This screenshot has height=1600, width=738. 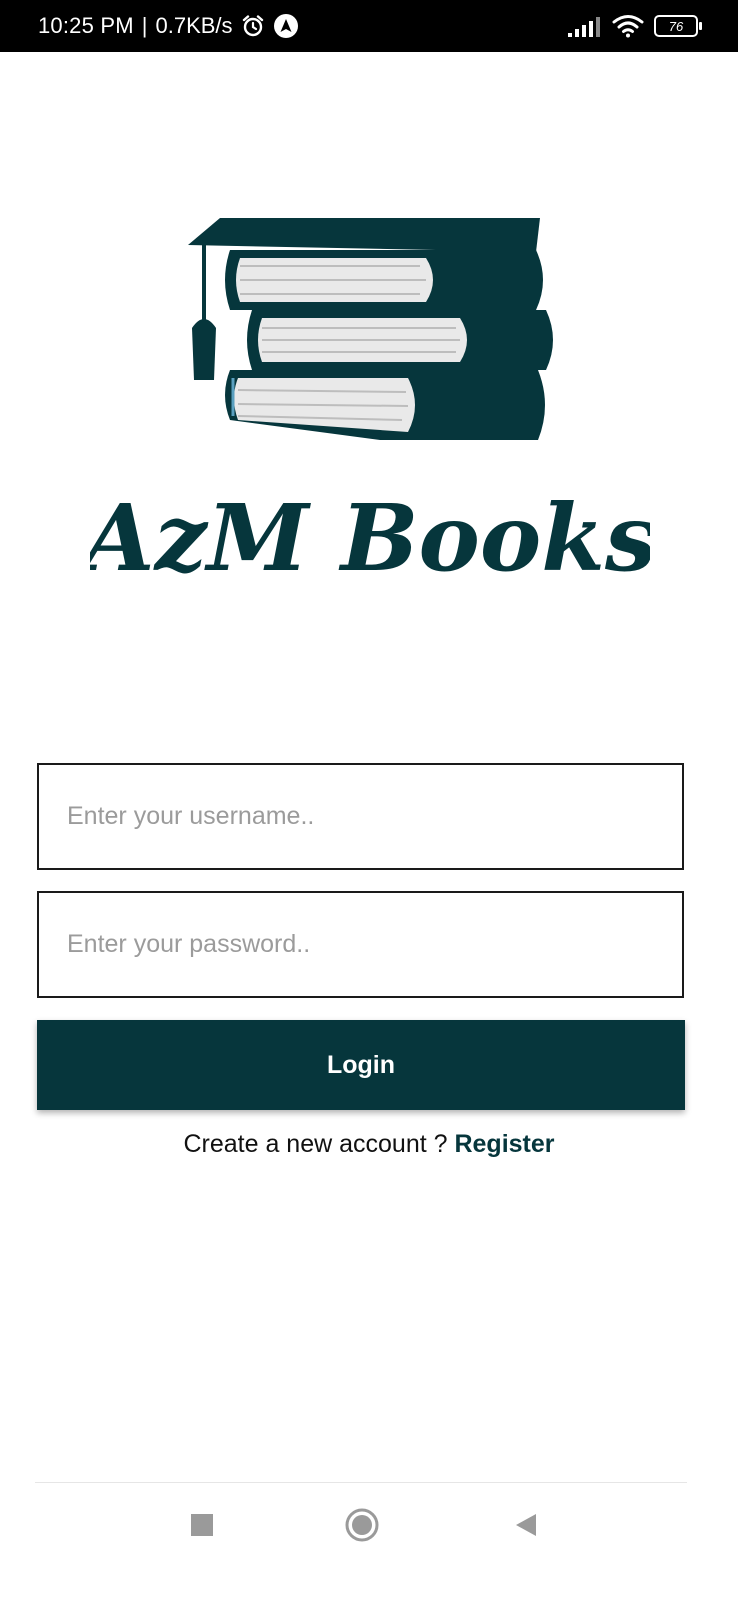 What do you see at coordinates (86, 25) in the screenshot?
I see `status-time: 10:25 PM` at bounding box center [86, 25].